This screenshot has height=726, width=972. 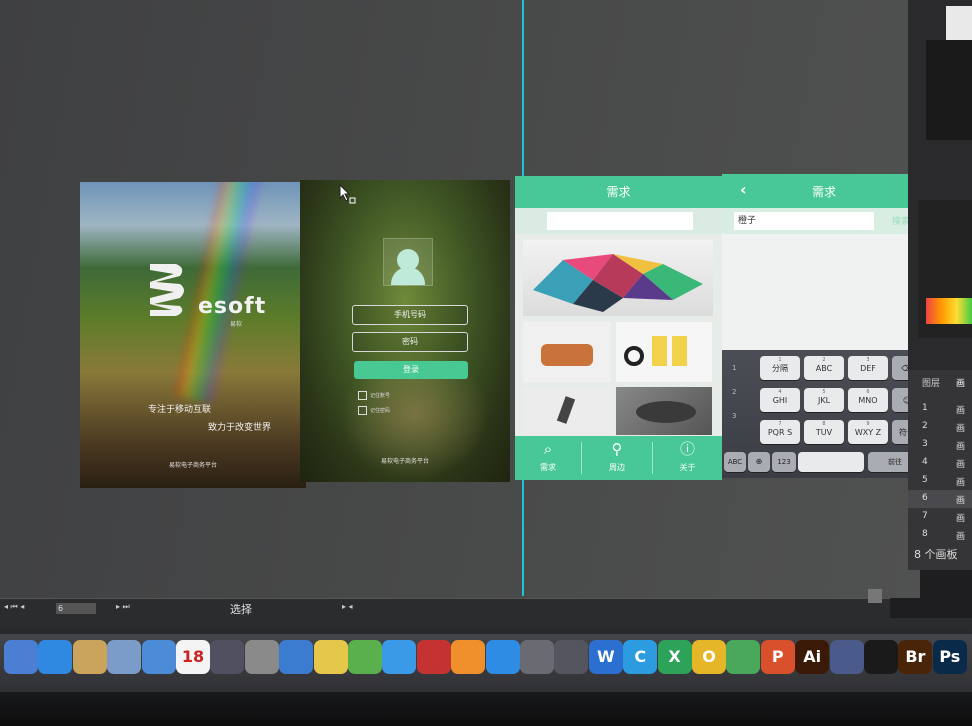 I want to click on key-6: 6 MNO, so click(x=868, y=400).